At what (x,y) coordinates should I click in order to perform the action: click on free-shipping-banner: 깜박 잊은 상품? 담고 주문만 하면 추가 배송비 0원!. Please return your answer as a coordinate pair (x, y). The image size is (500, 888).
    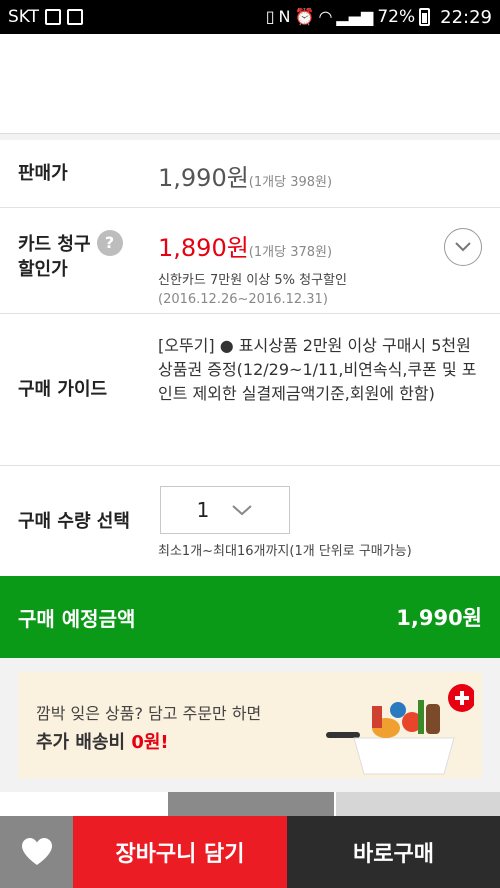
    Looking at the image, I should click on (250, 725).